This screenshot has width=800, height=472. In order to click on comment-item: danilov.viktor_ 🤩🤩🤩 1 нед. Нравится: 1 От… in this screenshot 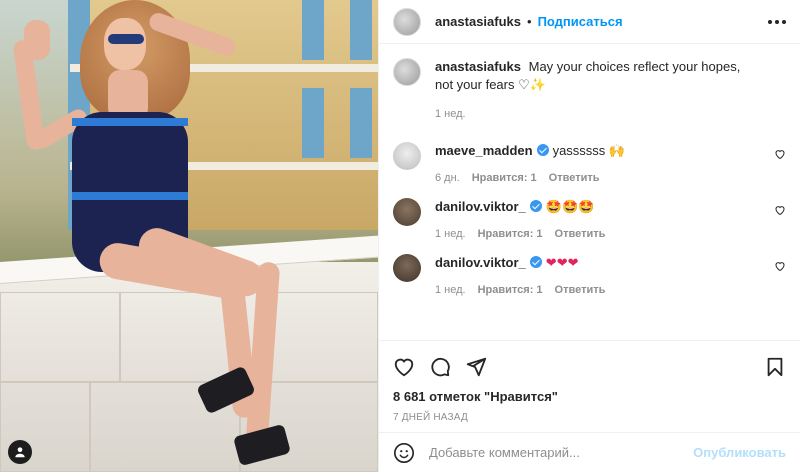, I will do `click(589, 219)`.